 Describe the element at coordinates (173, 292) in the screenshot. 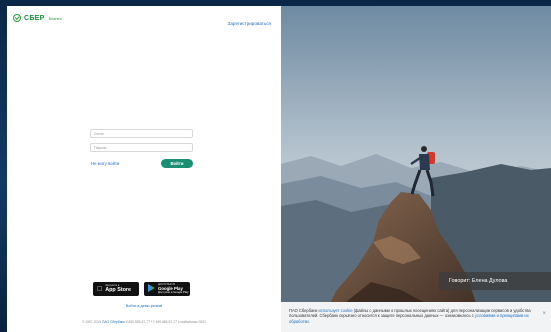

I see `google-play-sub: Доступно в Google Play` at that location.